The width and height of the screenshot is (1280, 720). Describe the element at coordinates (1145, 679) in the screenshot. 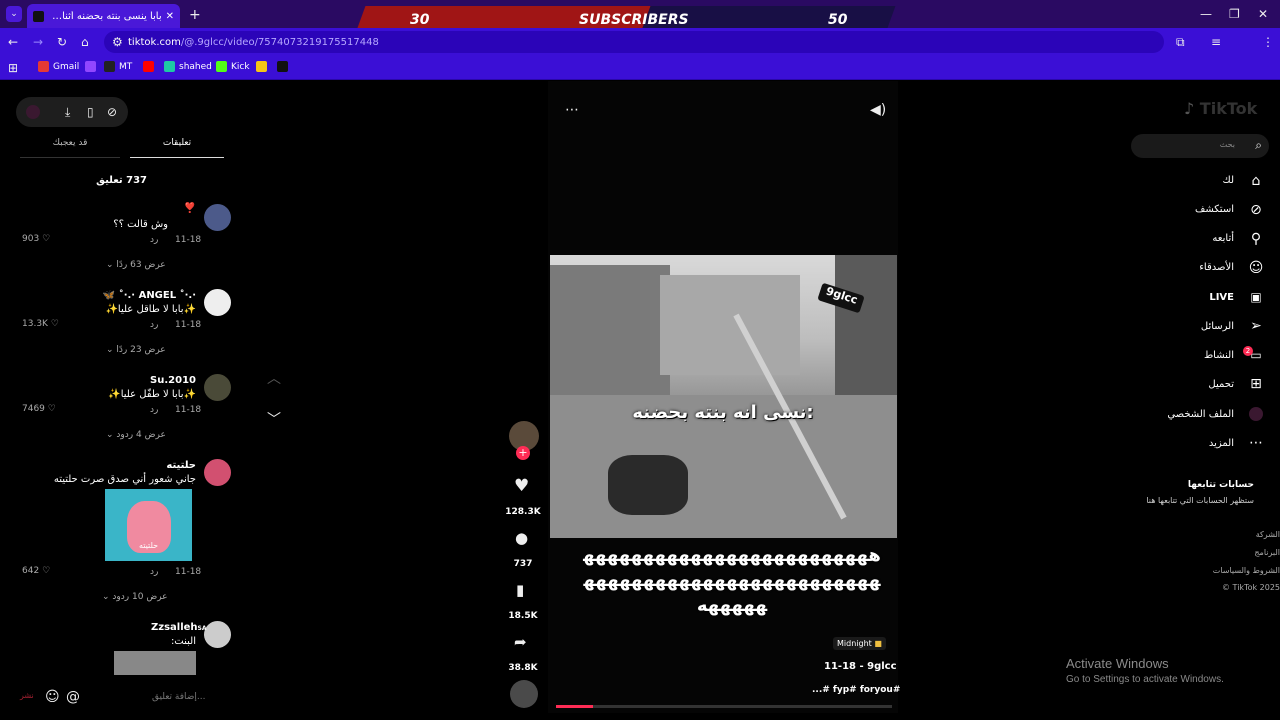

I see `windows-activation-sub: Go to Settings to activate Windows.` at that location.